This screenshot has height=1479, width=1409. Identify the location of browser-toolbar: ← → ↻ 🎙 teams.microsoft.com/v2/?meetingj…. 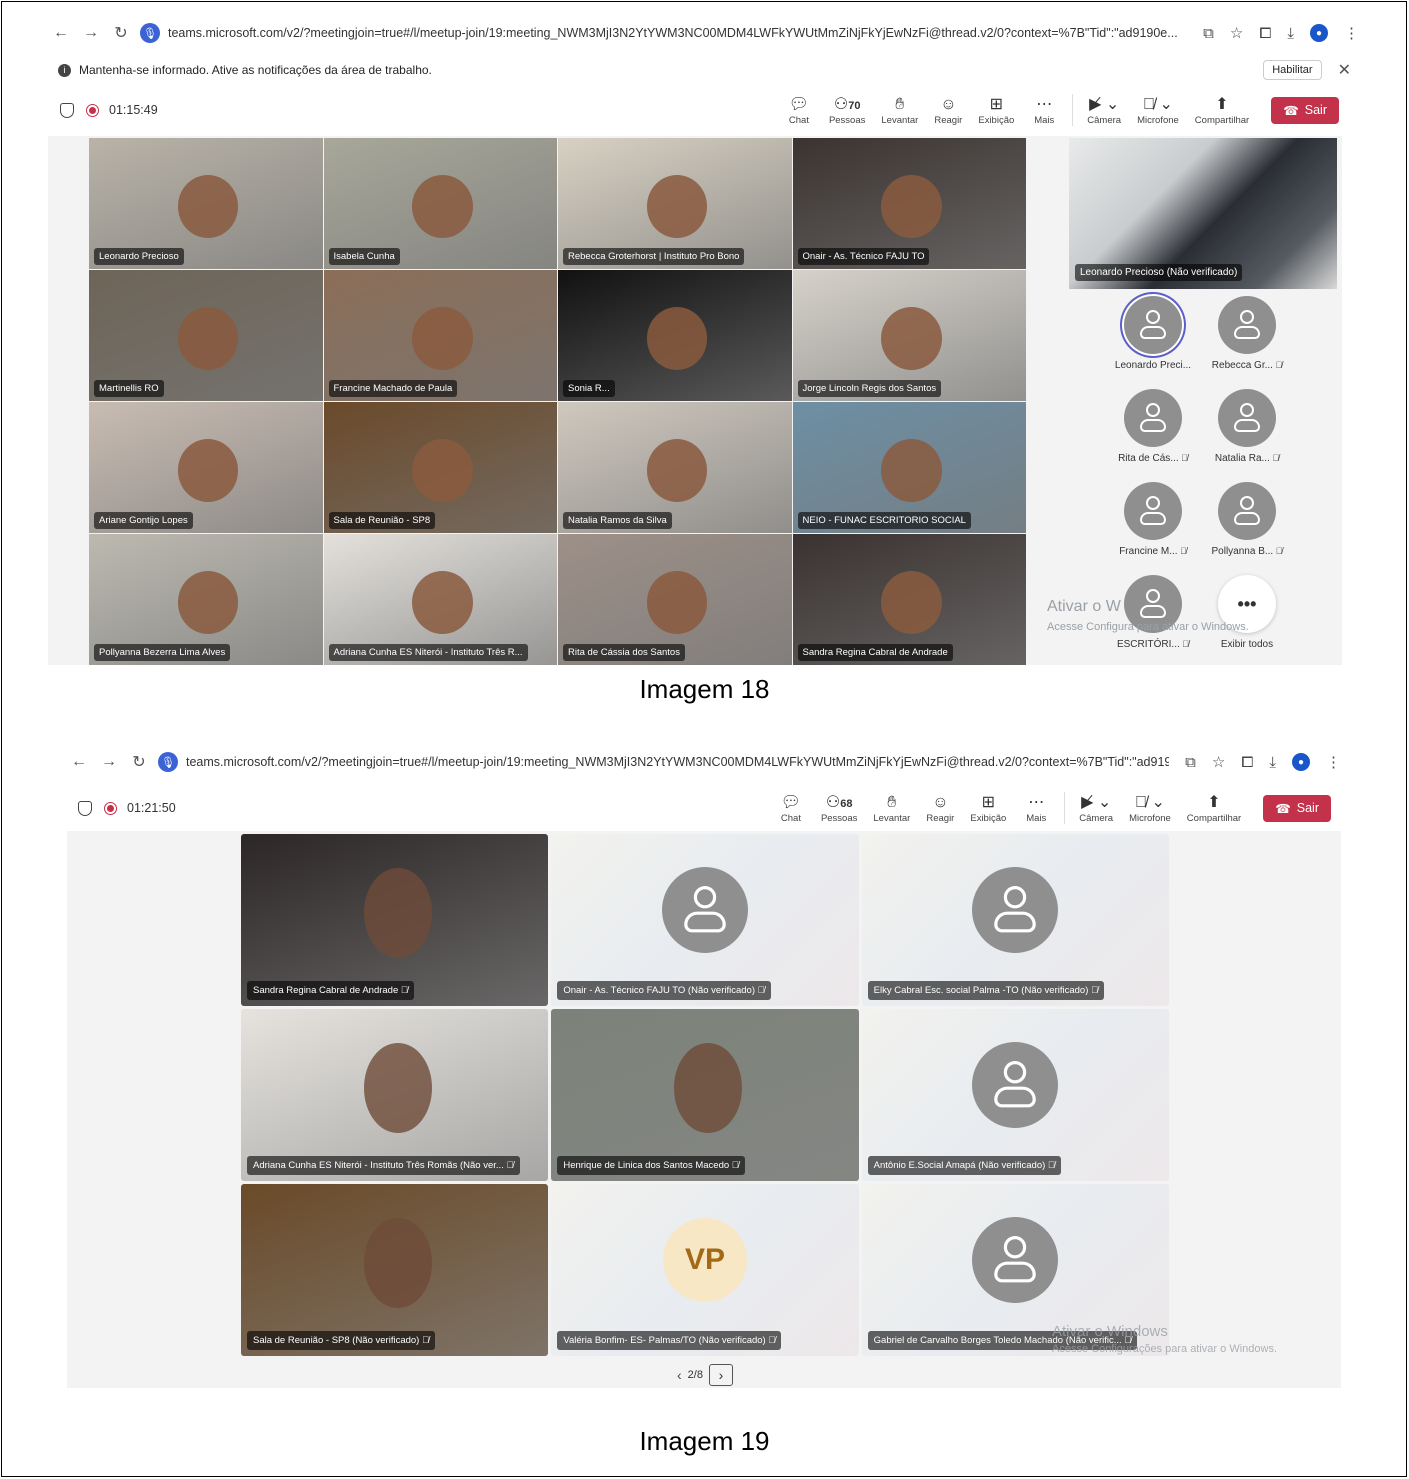
(704, 33).